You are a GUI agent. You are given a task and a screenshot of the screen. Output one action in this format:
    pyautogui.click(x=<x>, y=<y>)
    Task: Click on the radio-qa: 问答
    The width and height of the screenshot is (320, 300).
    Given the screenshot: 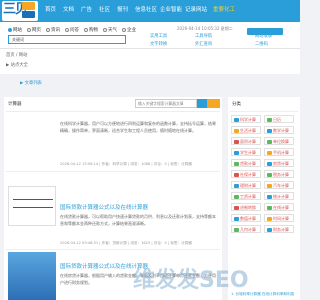 What is the action you would take?
    pyautogui.click(x=72, y=30)
    